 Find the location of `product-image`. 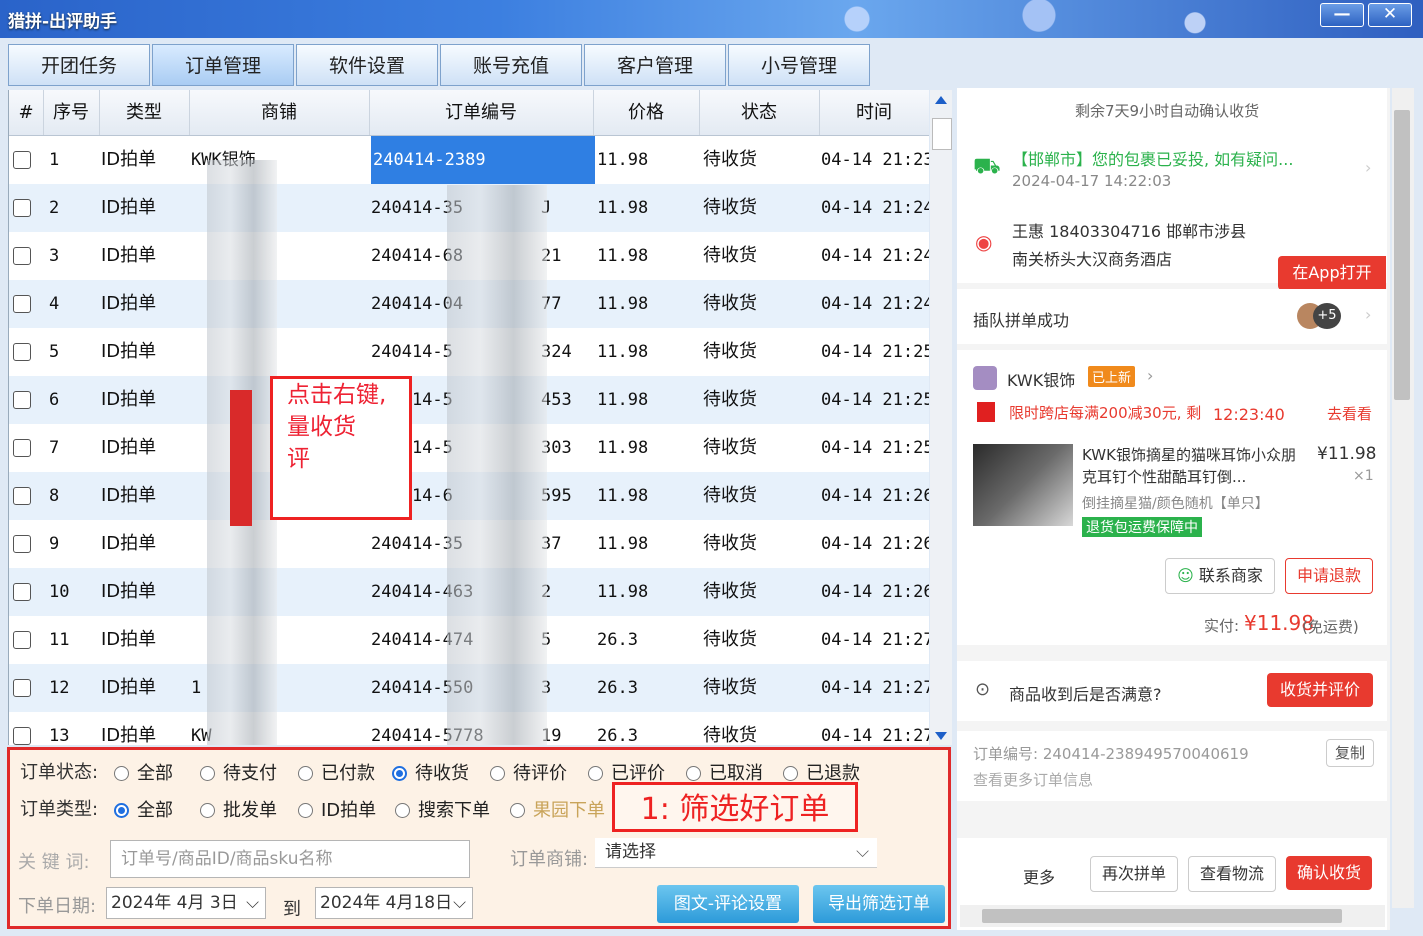

product-image is located at coordinates (1023, 485).